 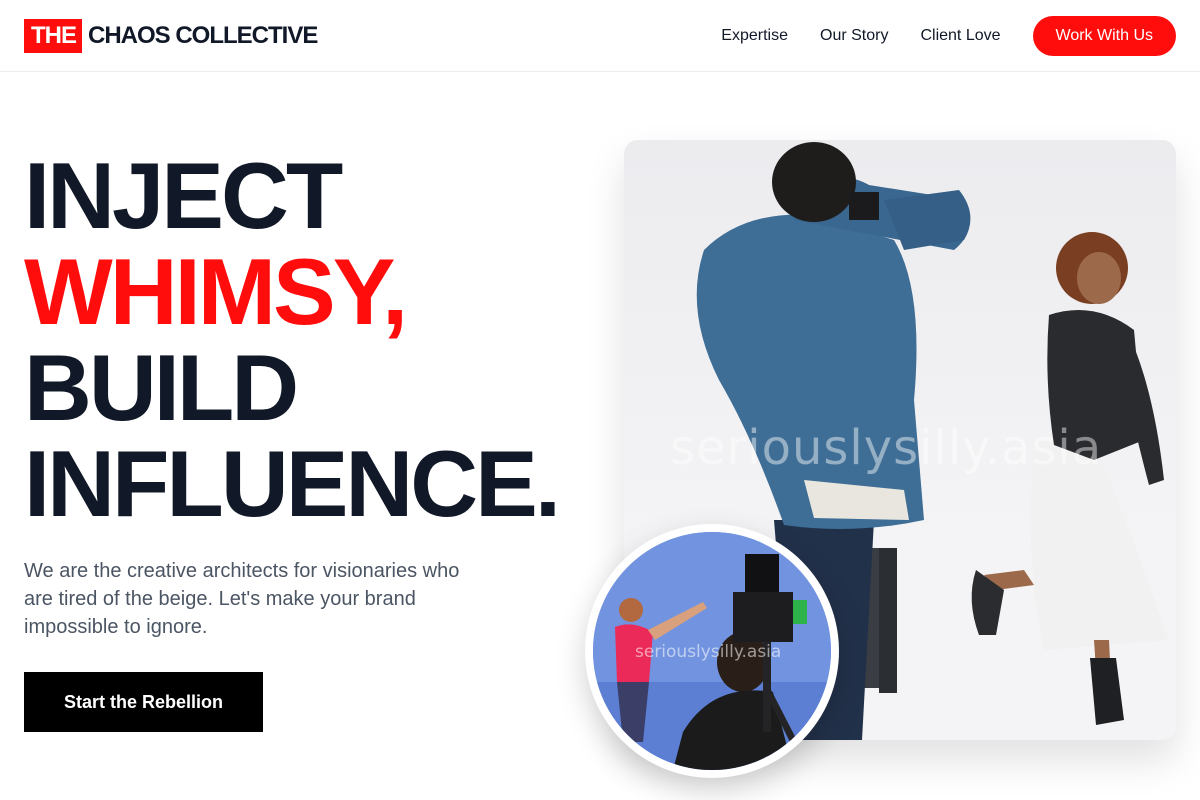 What do you see at coordinates (960, 36) in the screenshot?
I see `nav-link-client-love: Client Love` at bounding box center [960, 36].